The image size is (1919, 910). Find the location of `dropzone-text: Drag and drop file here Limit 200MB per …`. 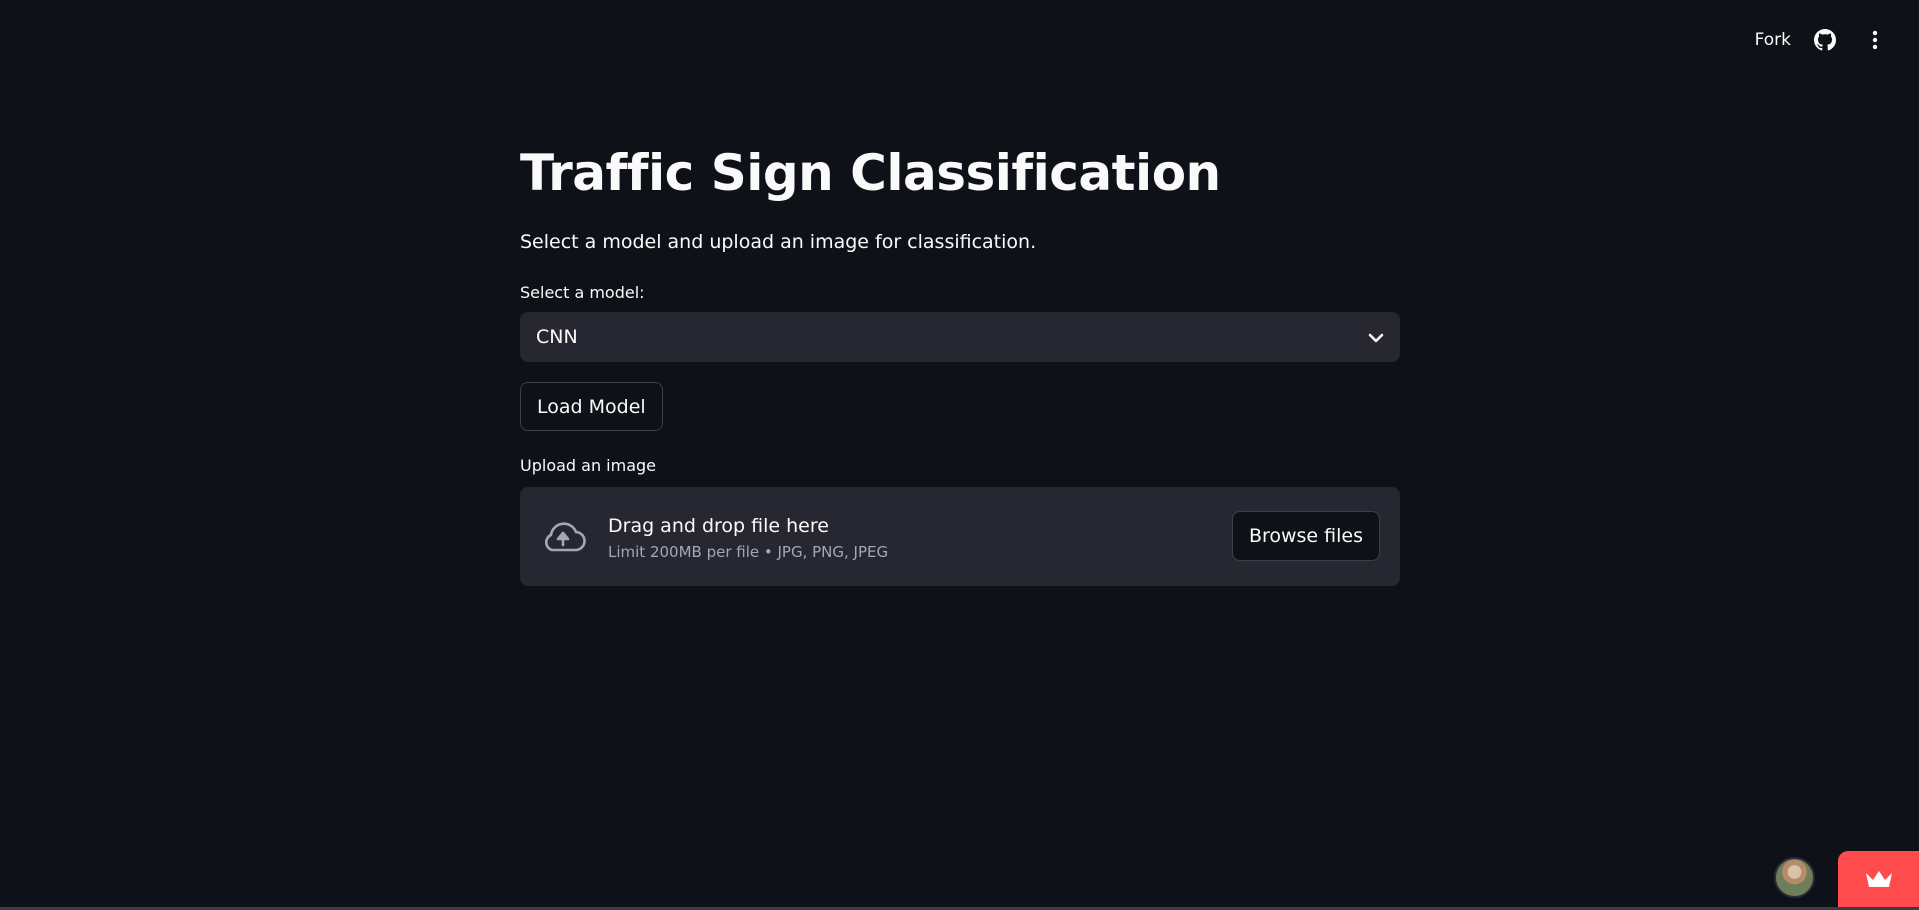

dropzone-text: Drag and drop file here Limit 200MB per … is located at coordinates (748, 537).